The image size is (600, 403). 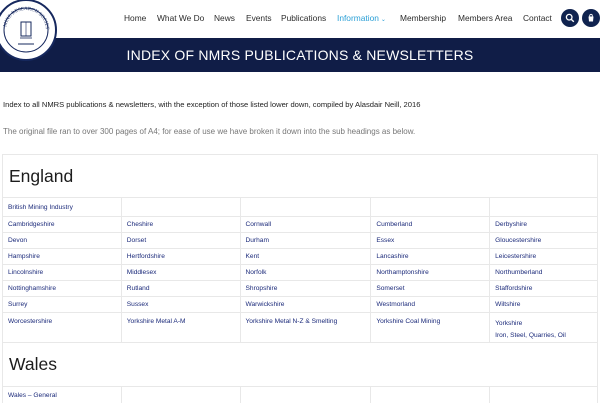 What do you see at coordinates (430, 288) in the screenshot?
I see `table-cell-link: Somerset` at bounding box center [430, 288].